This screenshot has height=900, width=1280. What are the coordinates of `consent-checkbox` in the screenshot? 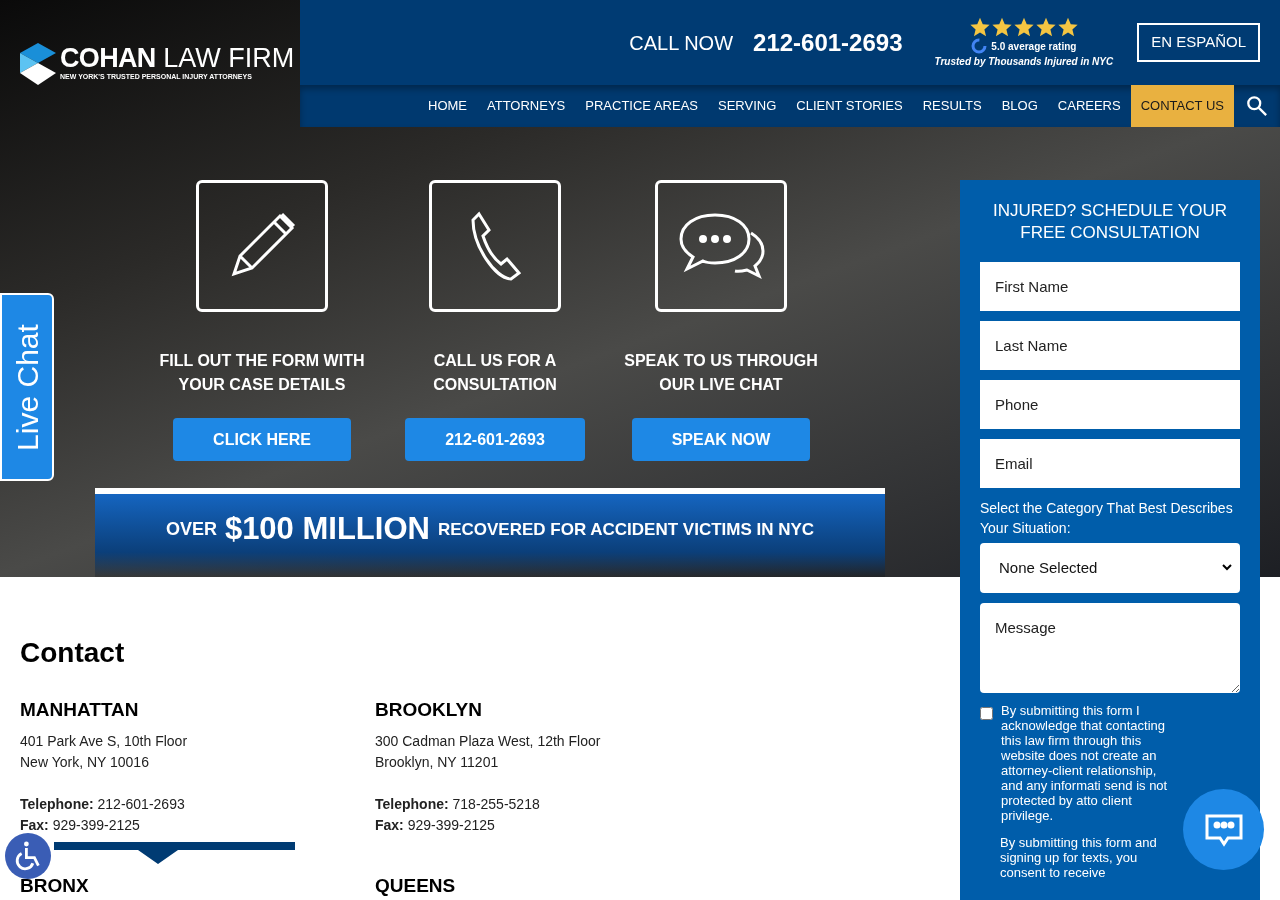 It's located at (986, 713).